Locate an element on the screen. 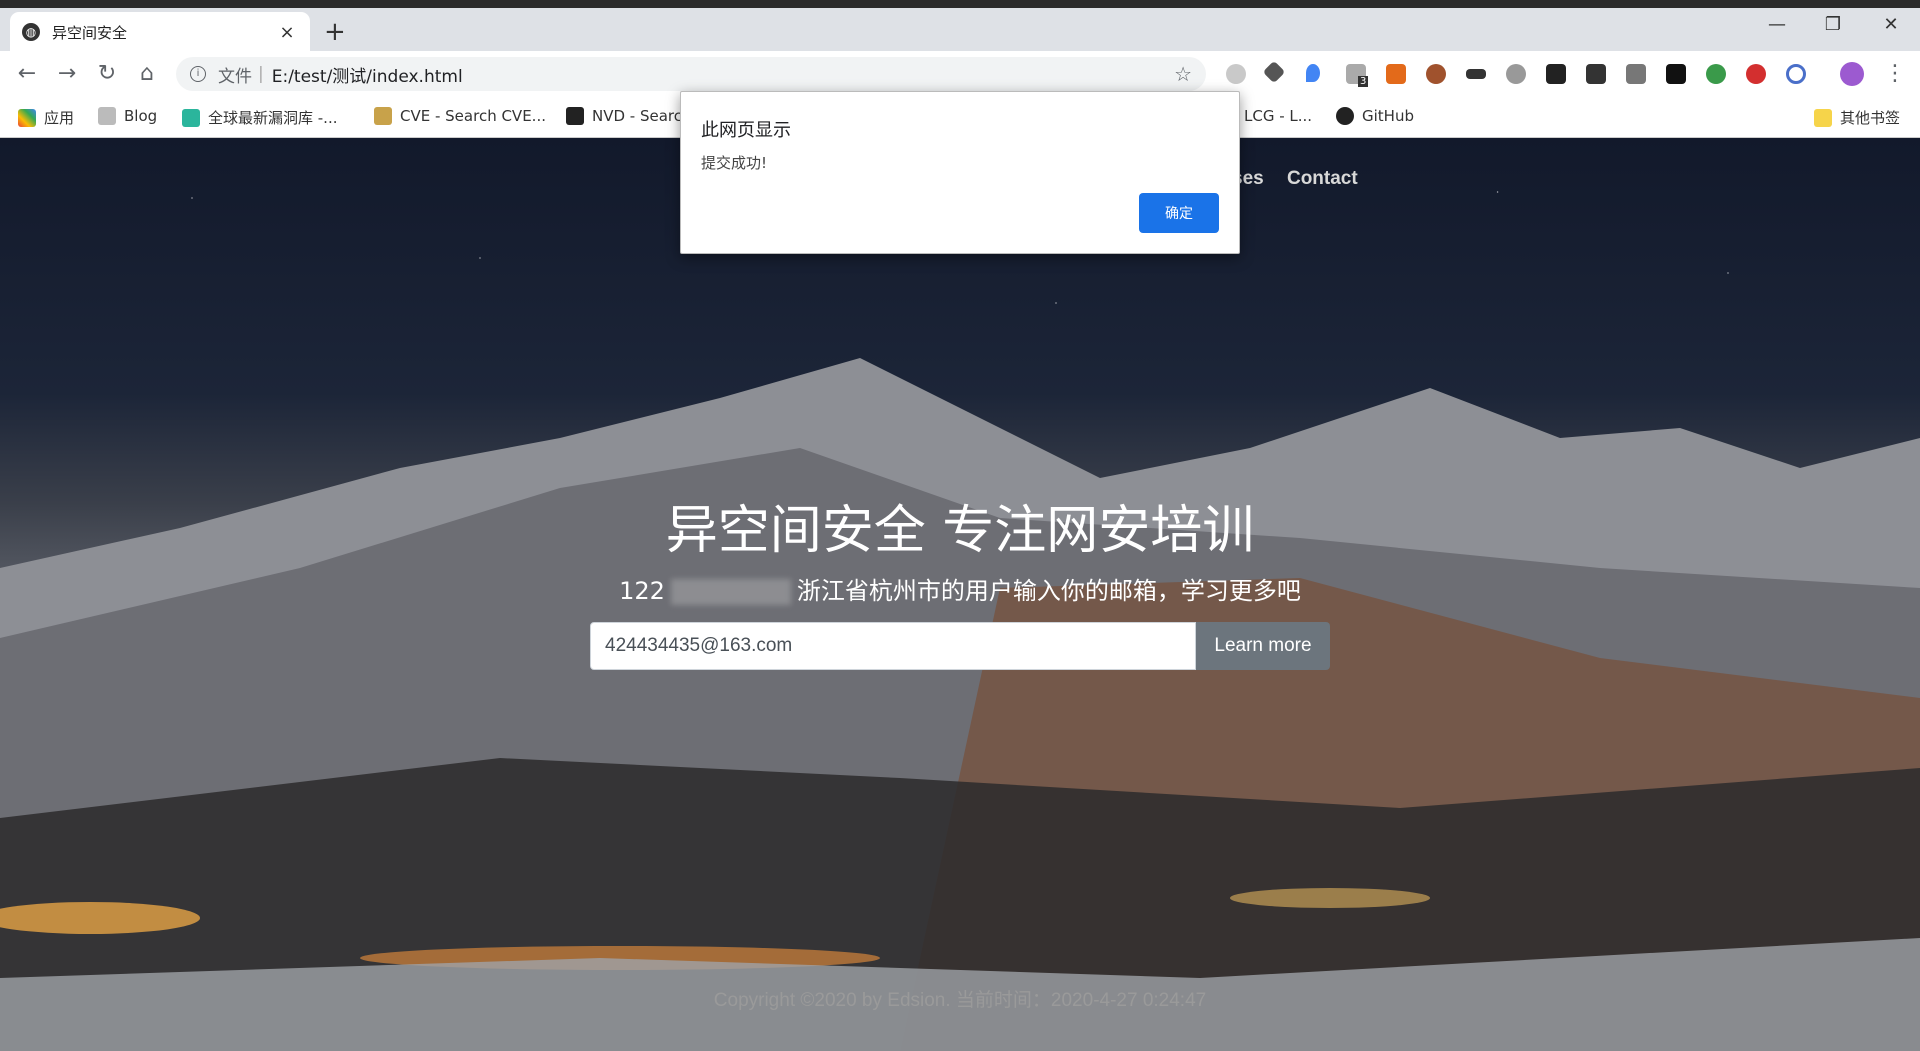 This screenshot has width=1920, height=1051. extension-chat-icon: 3 is located at coordinates (1357, 75).